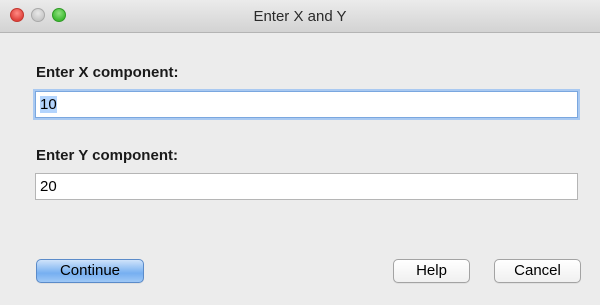 The height and width of the screenshot is (305, 600). I want to click on x-component-input: 10, so click(306, 104).